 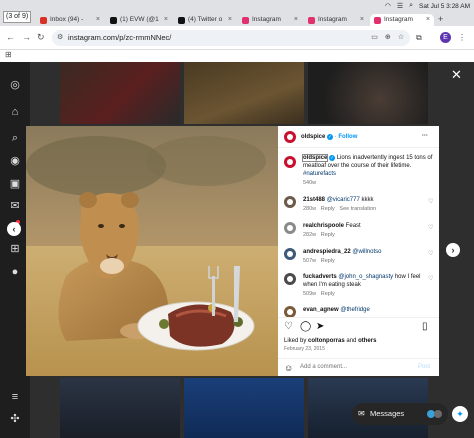 I want to click on home-icon: ⌂, so click(x=15, y=112).